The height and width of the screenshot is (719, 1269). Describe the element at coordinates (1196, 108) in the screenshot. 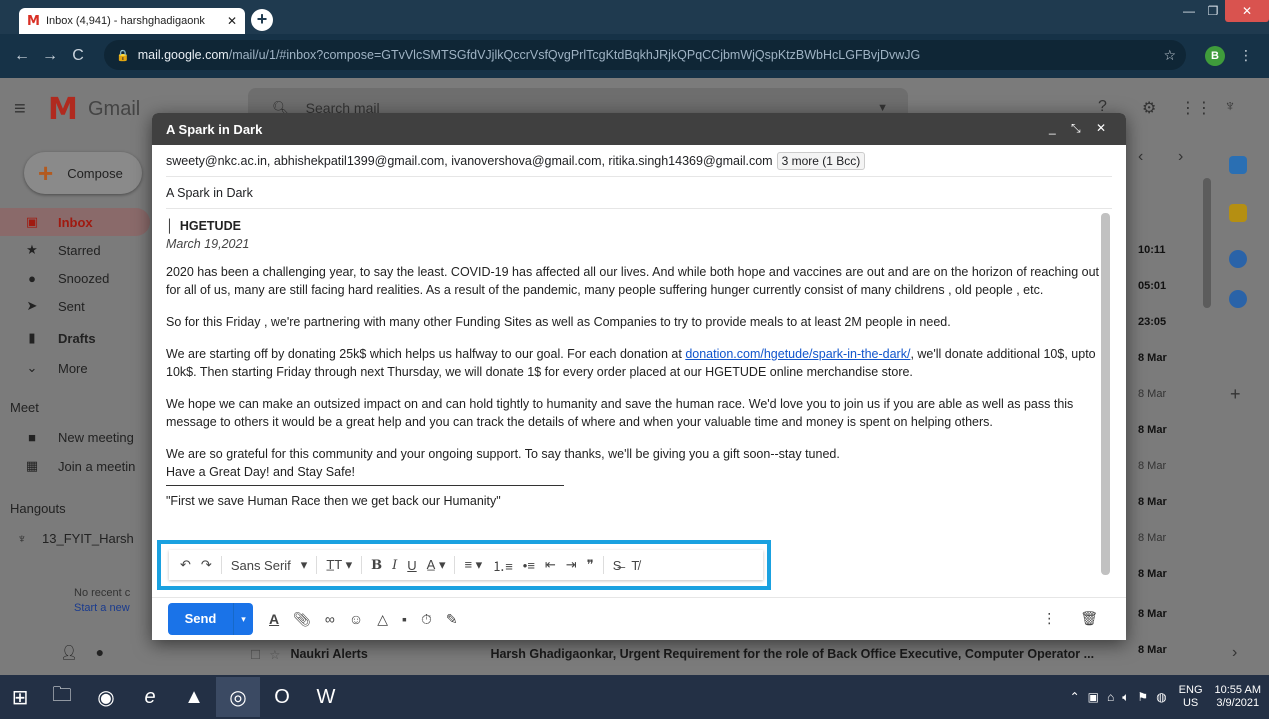

I see `apps-grid-icon: ⋮⋮` at that location.